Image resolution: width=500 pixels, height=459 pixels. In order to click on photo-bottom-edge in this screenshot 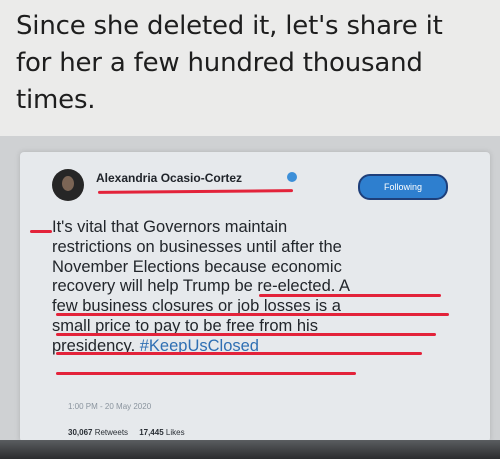, I will do `click(250, 449)`.